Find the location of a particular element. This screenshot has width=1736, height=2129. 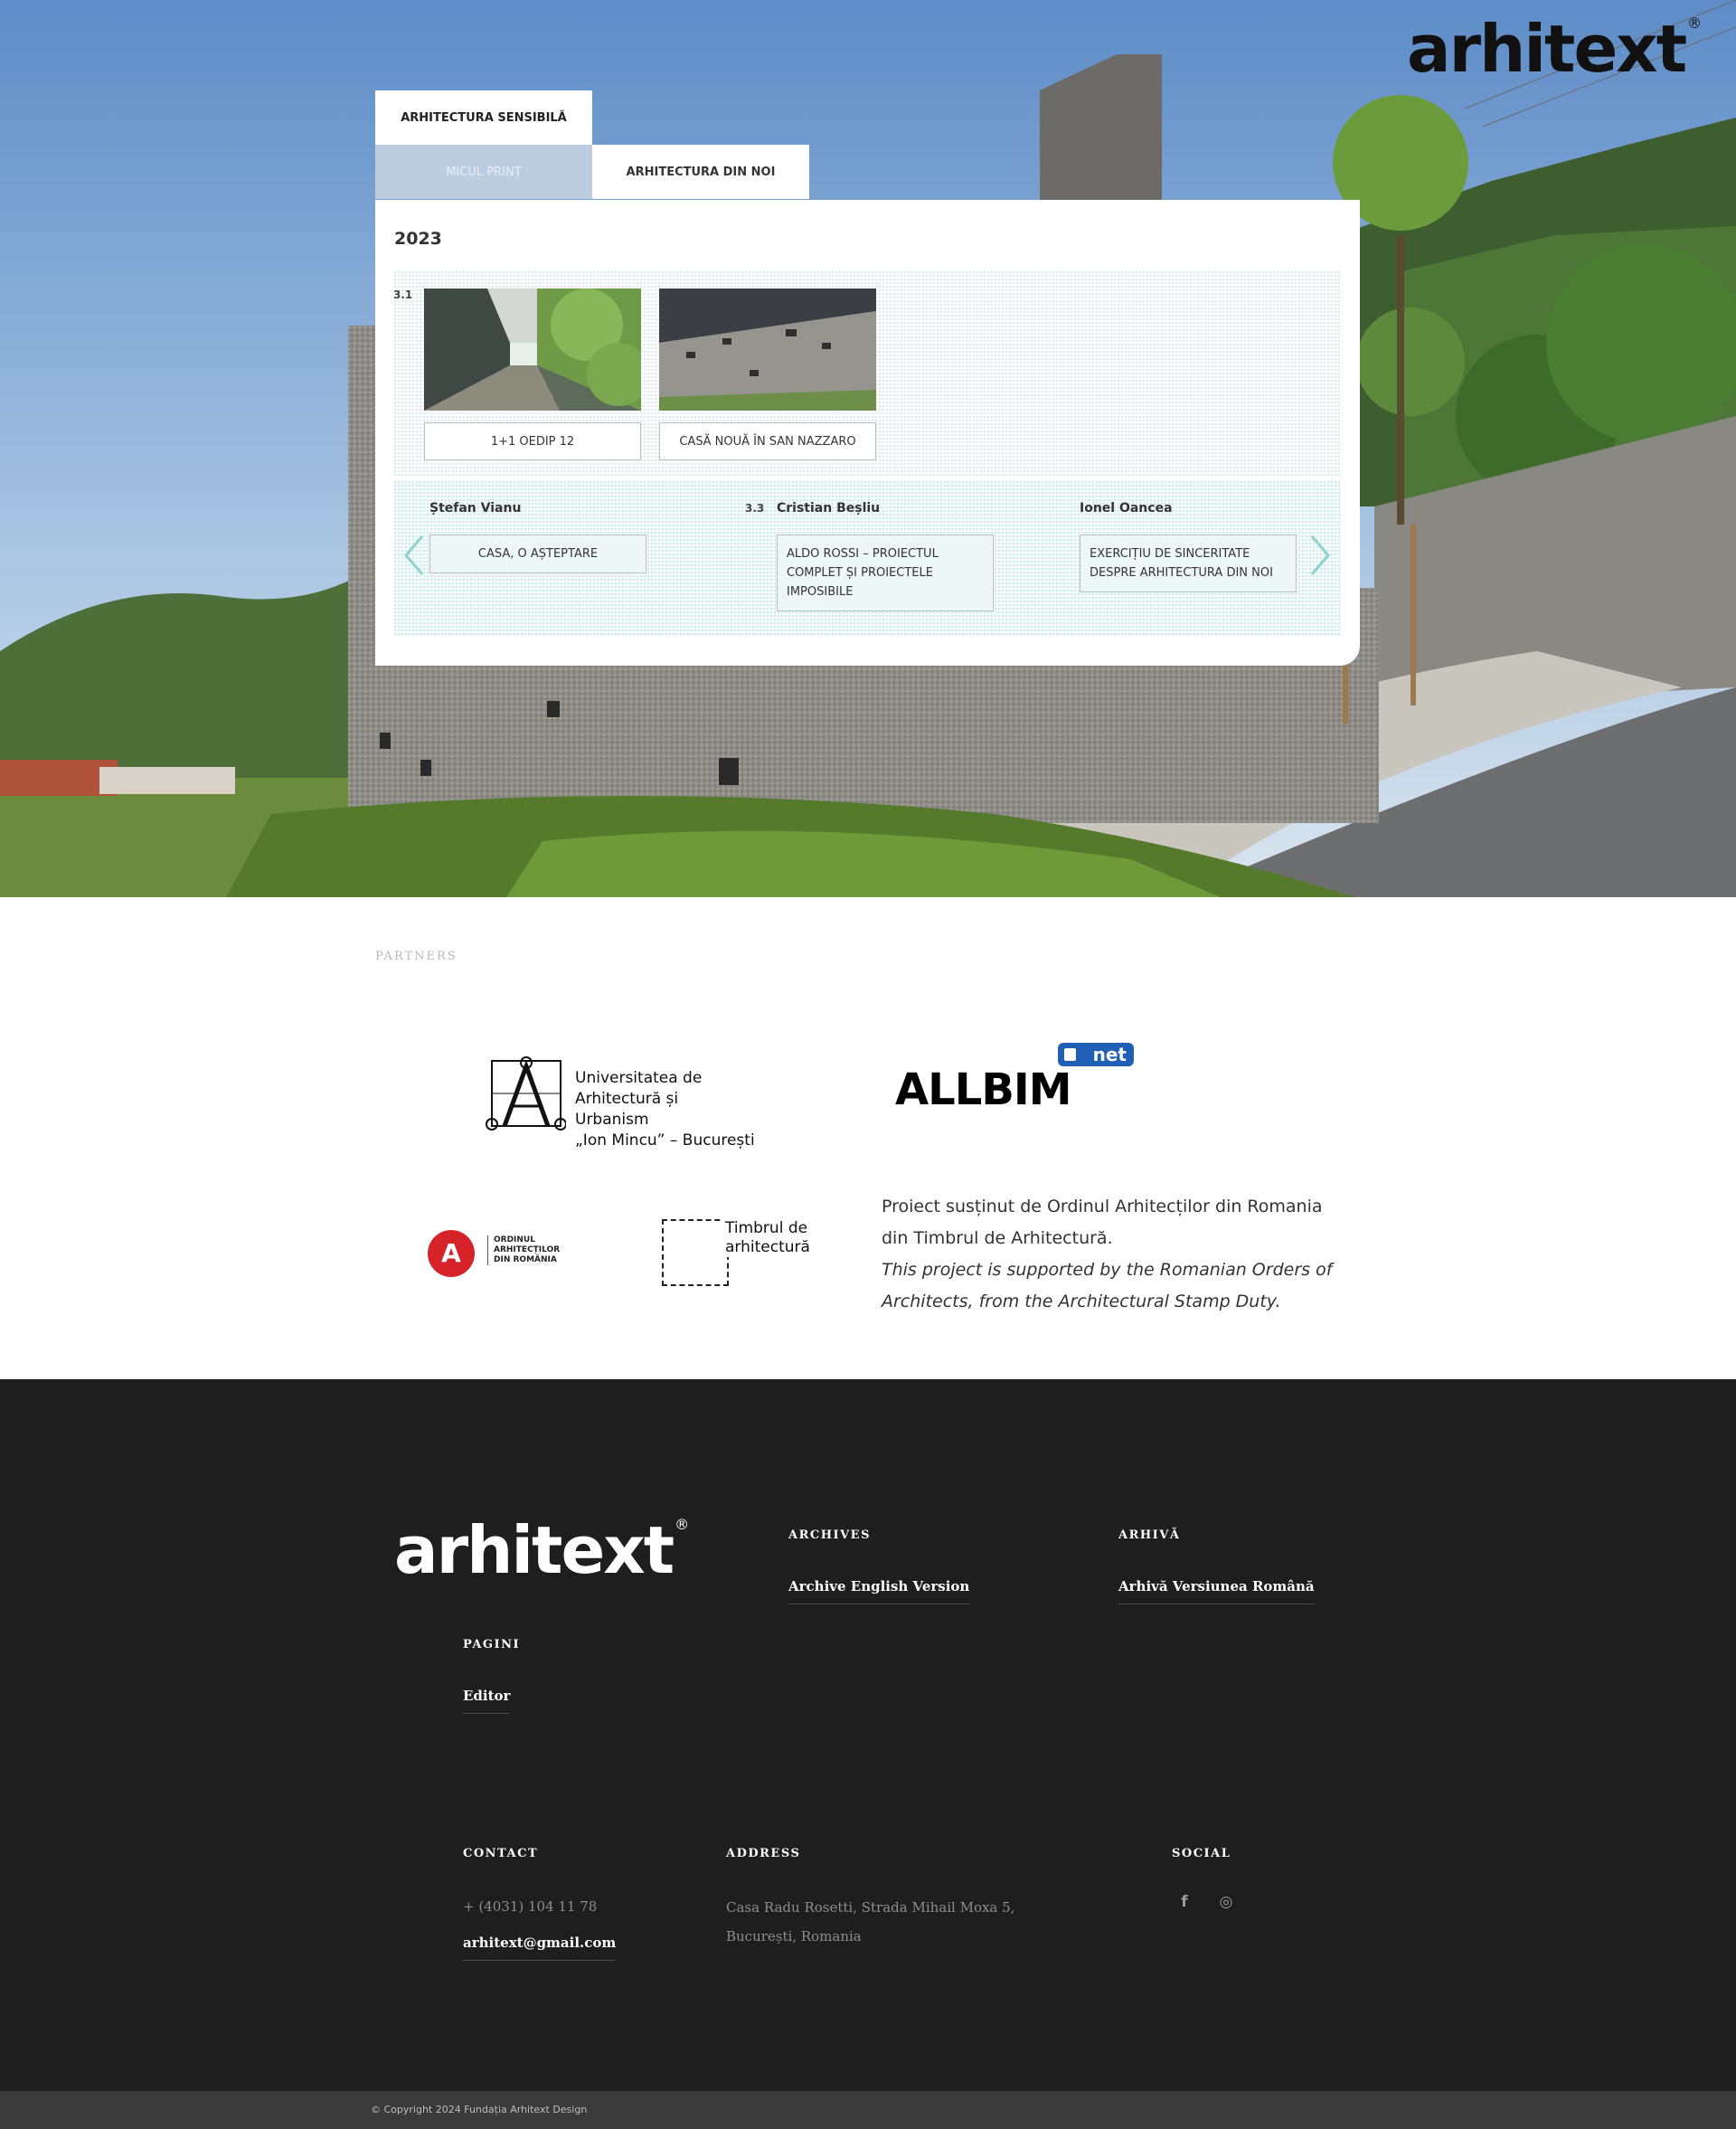

contact-heading: CONTACT is located at coordinates (501, 1853).